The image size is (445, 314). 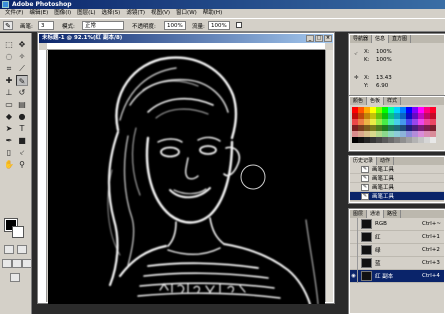 What do you see at coordinates (384, 52) in the screenshot?
I see `info-x-value: 100%` at bounding box center [384, 52].